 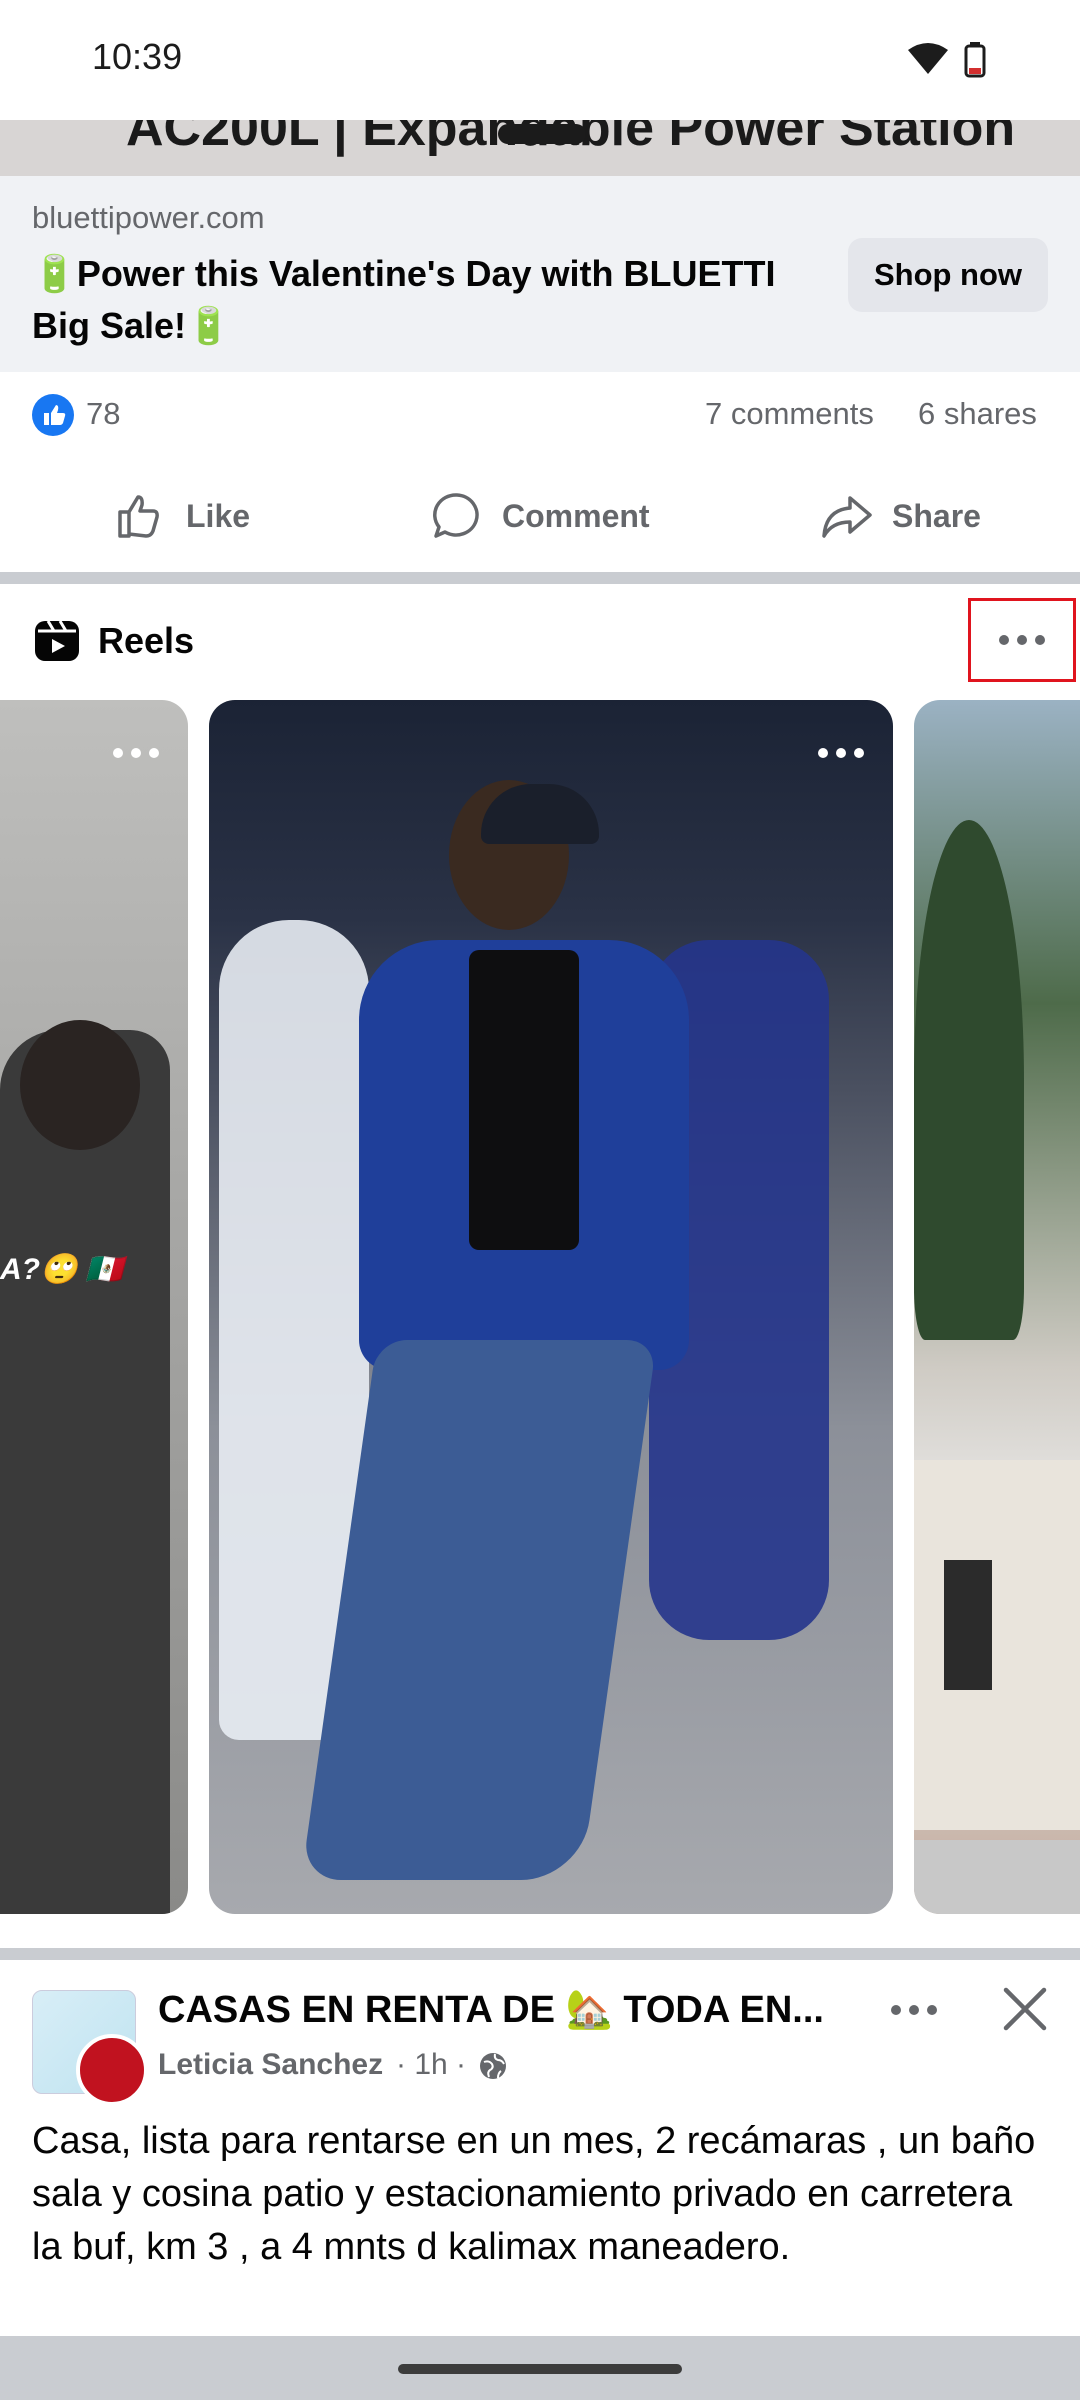 I want to click on post-author: Leticia Sanchez, so click(x=270, y=2065).